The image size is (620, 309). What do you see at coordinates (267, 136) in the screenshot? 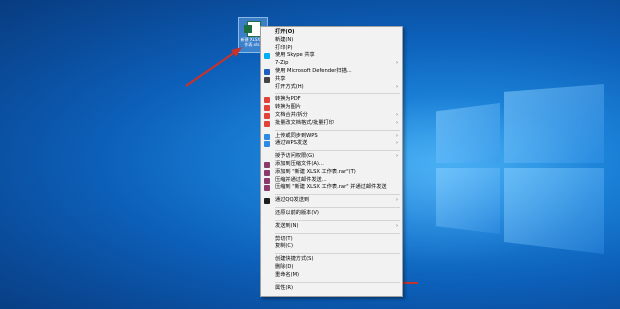
I see `wps-cloud-icon` at bounding box center [267, 136].